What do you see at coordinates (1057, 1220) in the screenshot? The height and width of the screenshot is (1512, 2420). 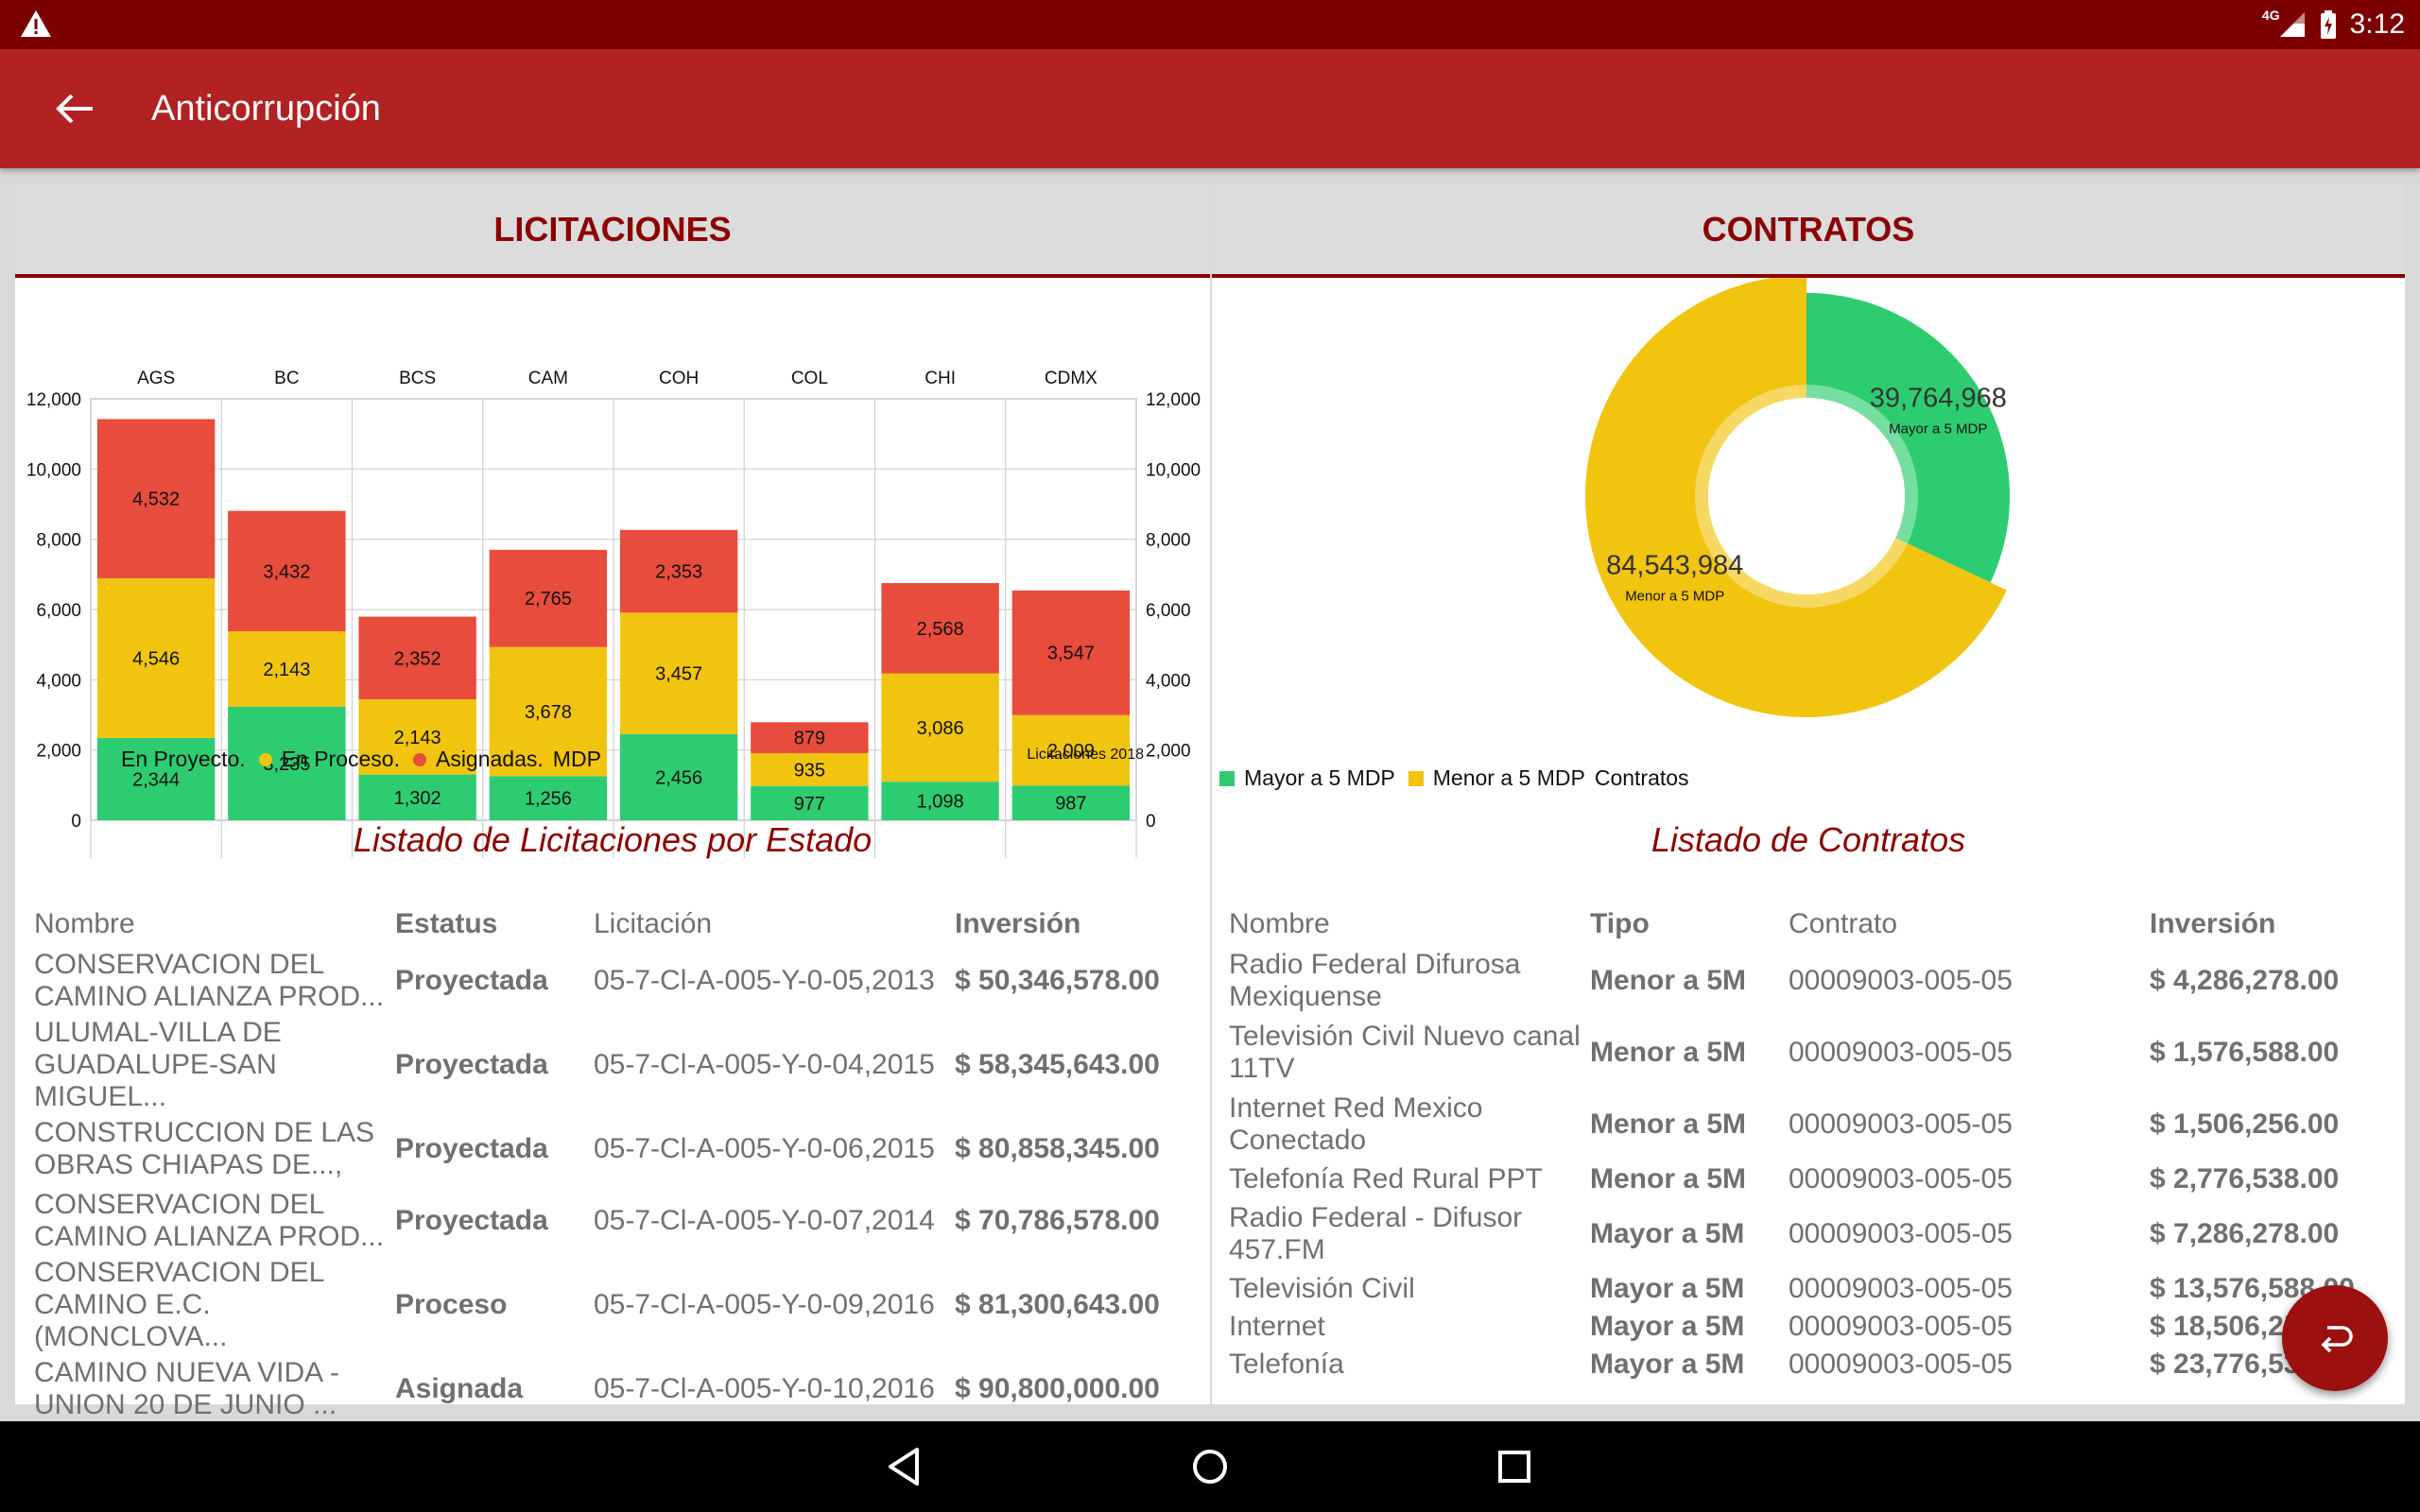 I see `cell-inversion: $ 70,786,578.00` at bounding box center [1057, 1220].